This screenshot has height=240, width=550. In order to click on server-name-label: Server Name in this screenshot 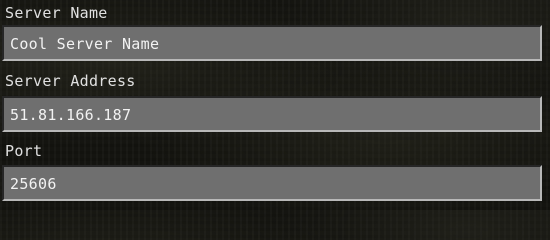, I will do `click(56, 13)`.